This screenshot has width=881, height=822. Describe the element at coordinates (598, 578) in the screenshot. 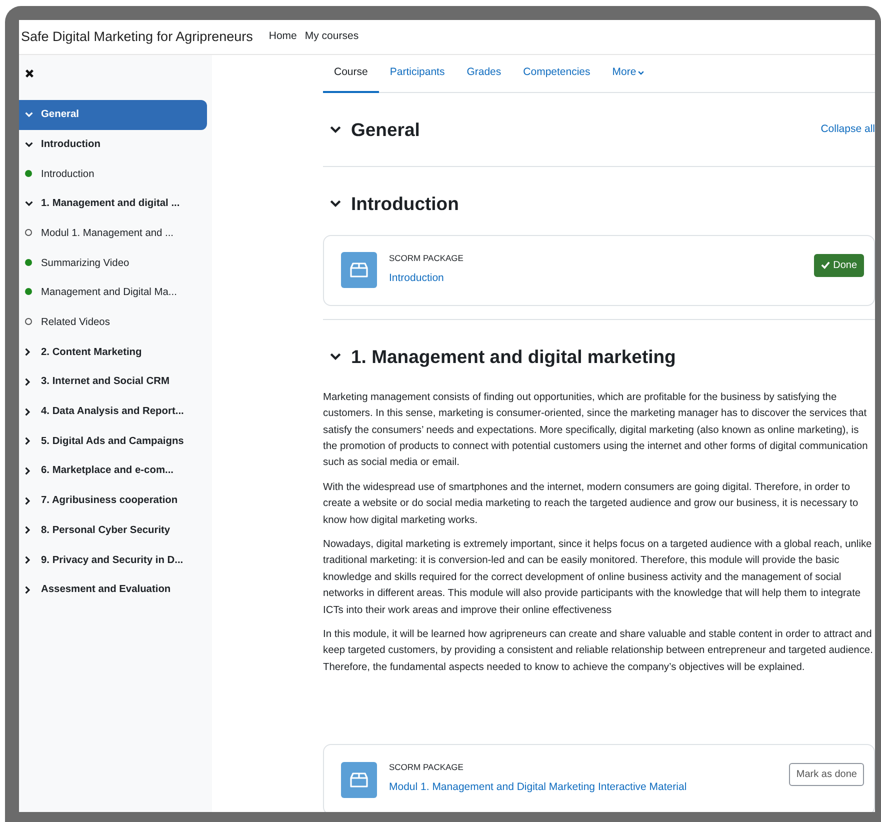

I see `summary-paragraph: Nowadays, digital marketing is extremely important, since it helps focus on a targeted audience with a global reach, unlike traditional marketing: it is conversion-led and can be easily monitored. Therefore, this module will provide the basic knowledge and skills required for the correct development of online business activity and the management of social networks in different areas. This module will also provide participants with the knowledge that will help them to integrate ICTs into their work areas and improve their online effectiveness` at that location.